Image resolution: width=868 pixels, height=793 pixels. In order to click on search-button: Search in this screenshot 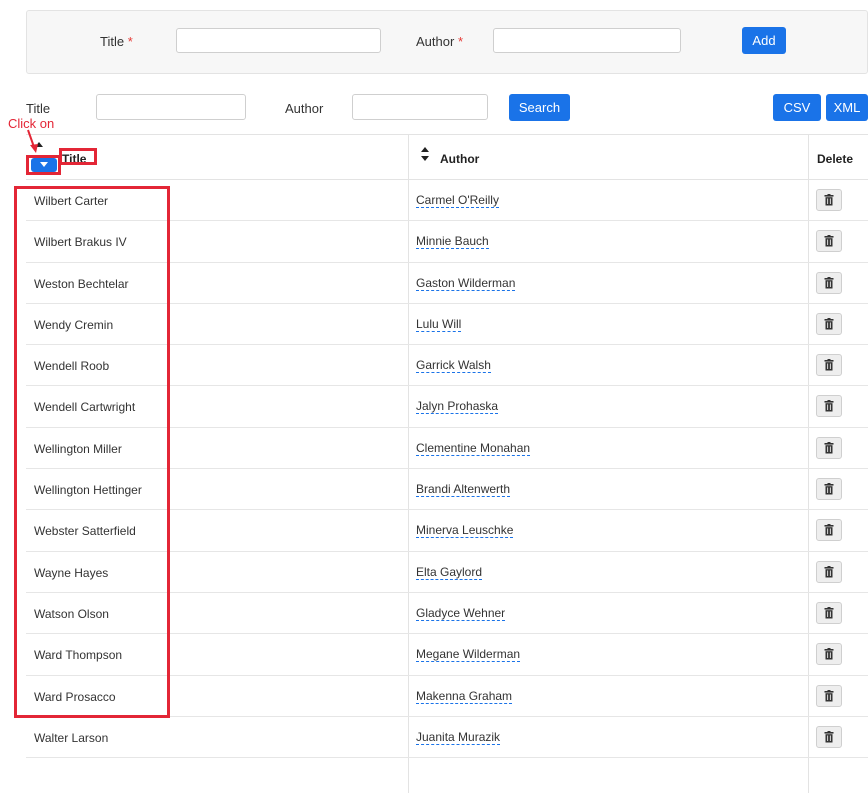, I will do `click(539, 107)`.